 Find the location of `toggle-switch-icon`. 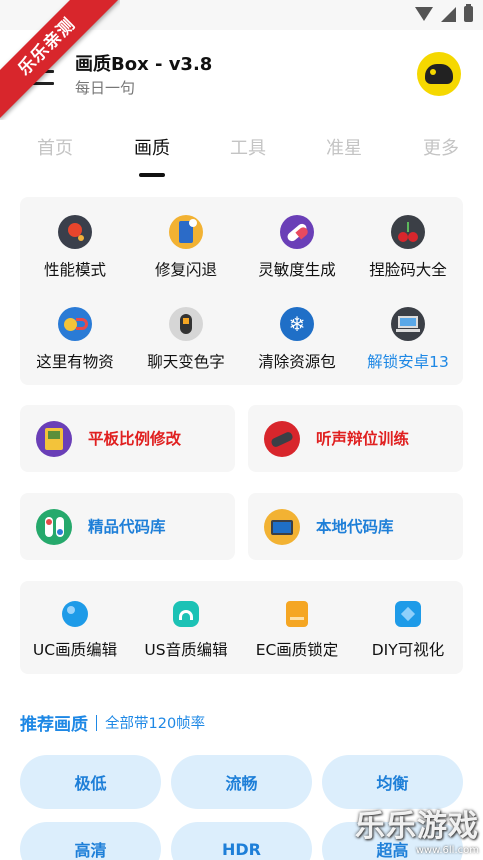

toggle-switch-icon is located at coordinates (54, 527).